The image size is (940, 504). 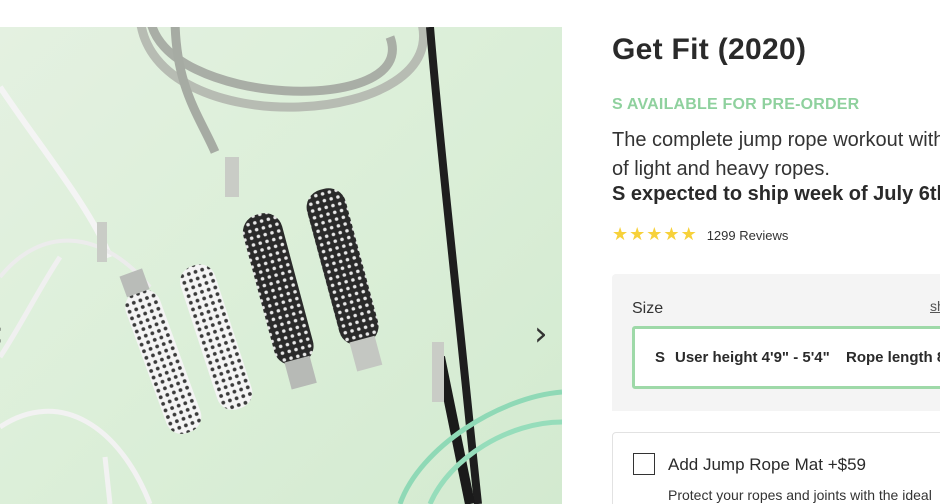 What do you see at coordinates (748, 235) in the screenshot?
I see `reviews-link: 1299 Reviews` at bounding box center [748, 235].